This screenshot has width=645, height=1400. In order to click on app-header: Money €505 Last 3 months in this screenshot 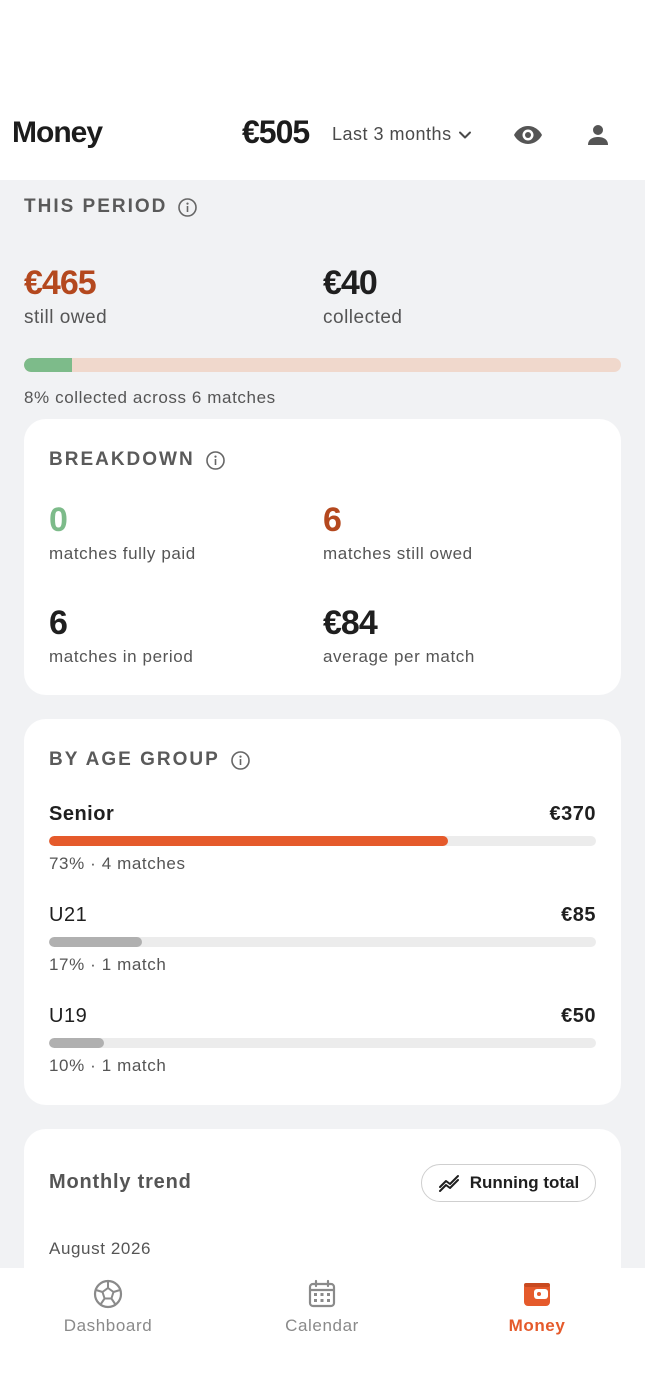, I will do `click(322, 140)`.